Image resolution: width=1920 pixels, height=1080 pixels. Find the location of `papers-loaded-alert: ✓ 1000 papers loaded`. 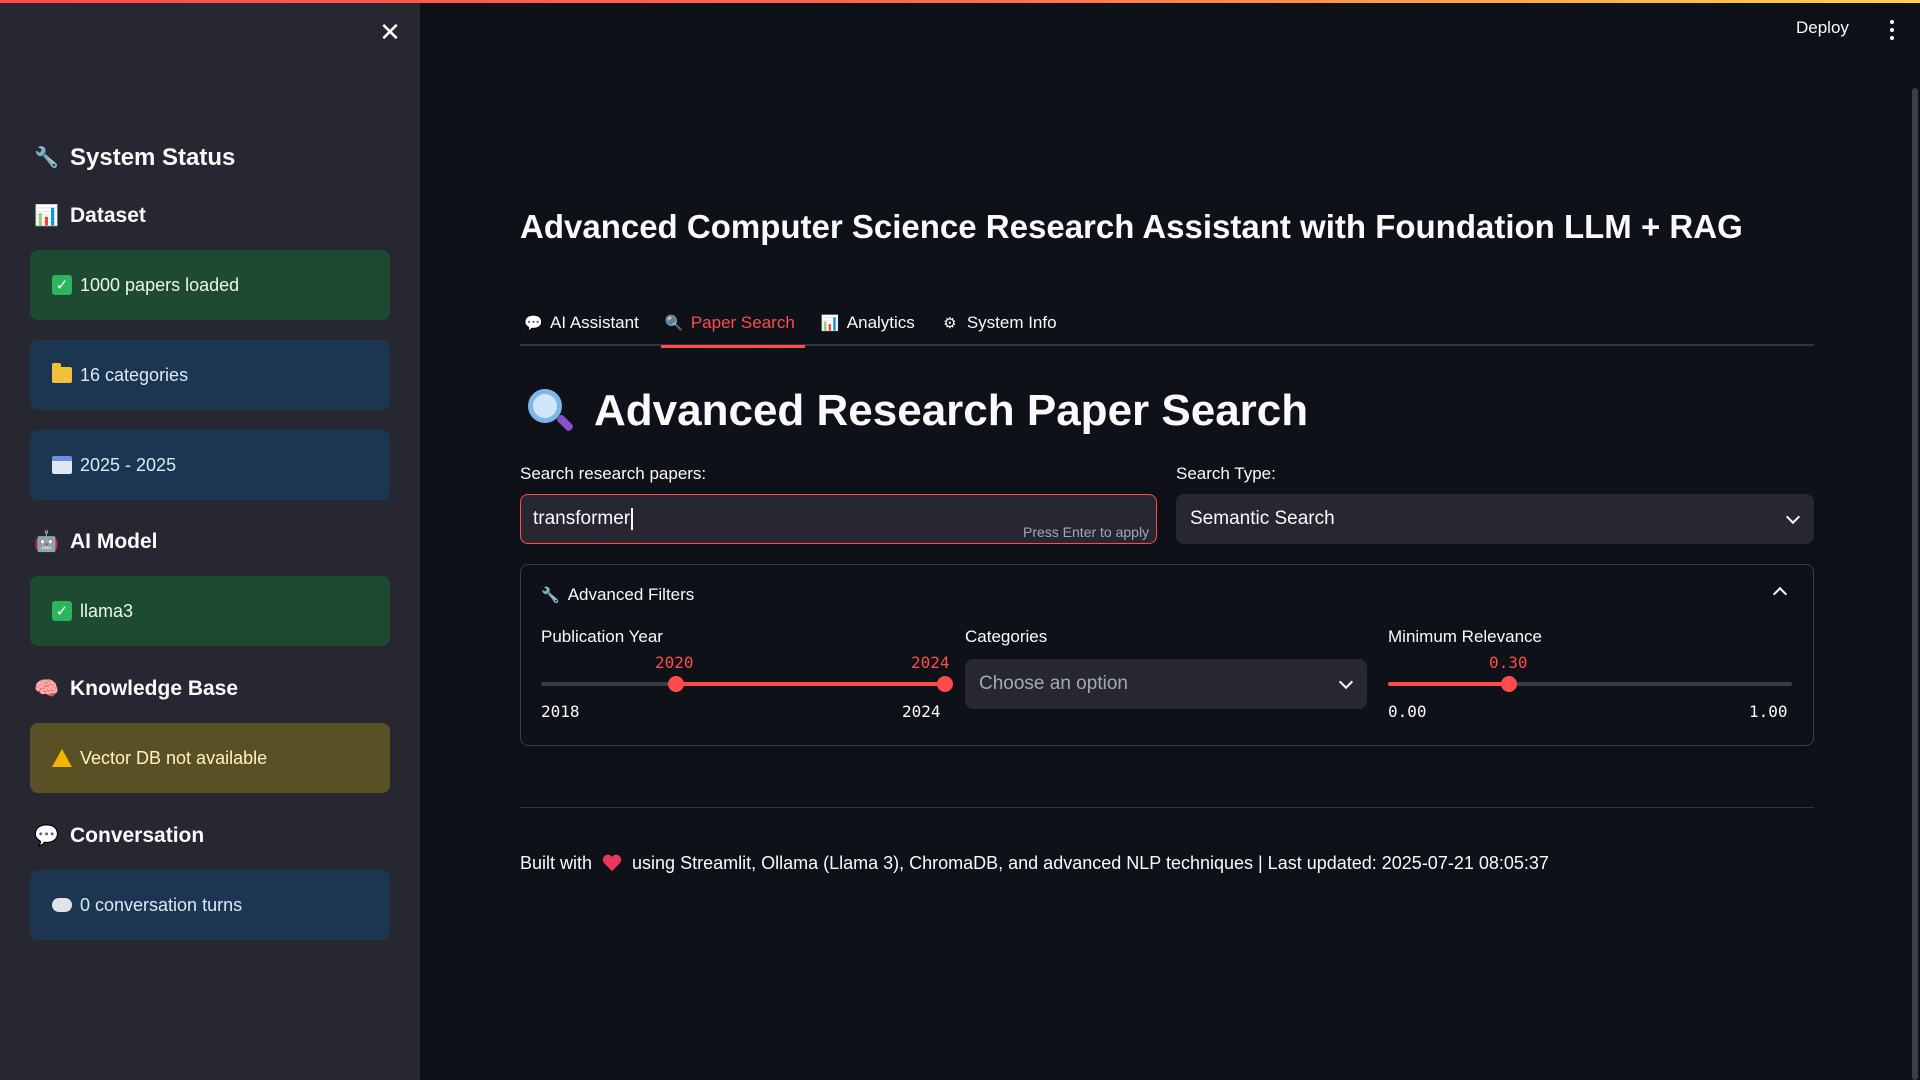

papers-loaded-alert: ✓ 1000 papers loaded is located at coordinates (210, 285).